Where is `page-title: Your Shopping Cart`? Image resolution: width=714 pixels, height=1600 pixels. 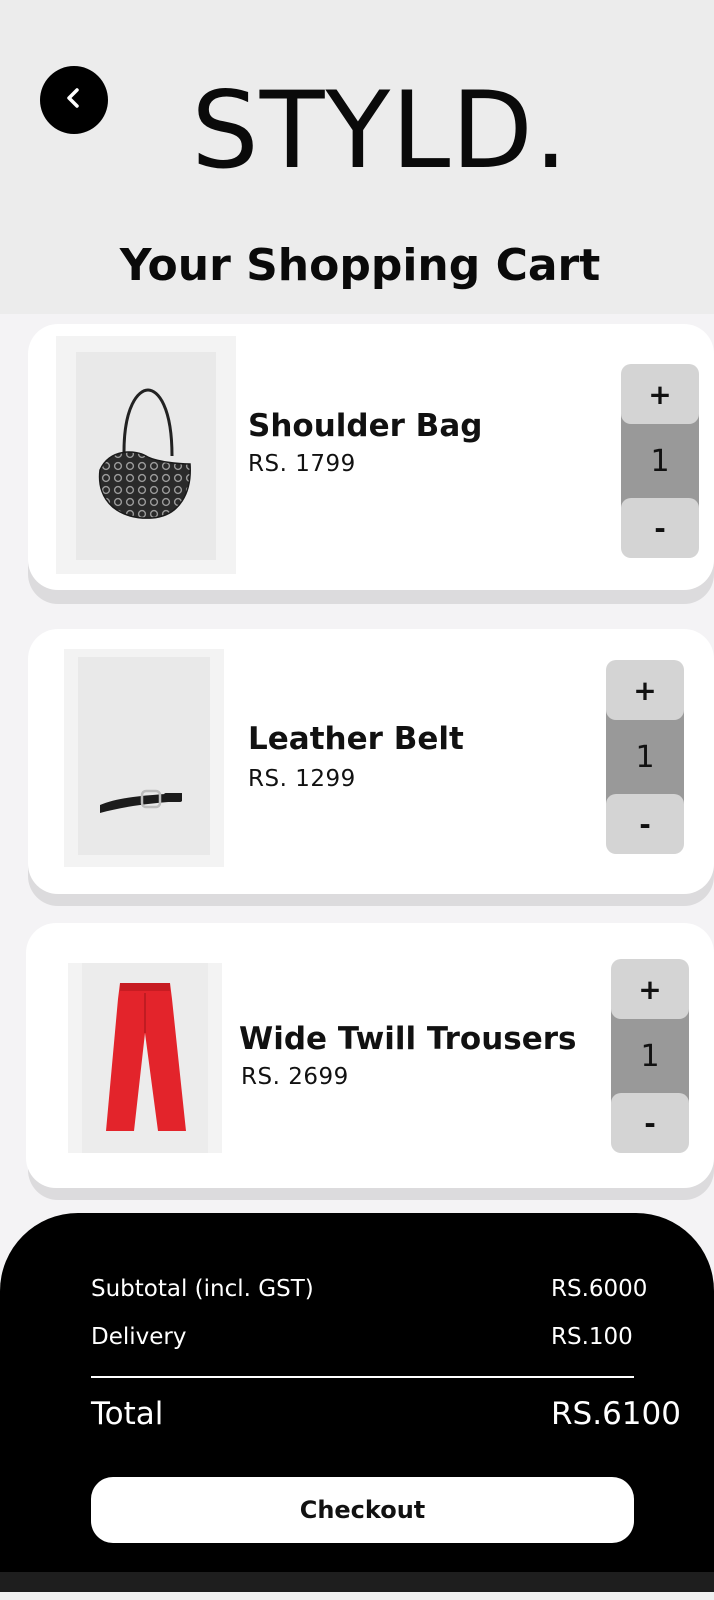
page-title: Your Shopping Cart is located at coordinates (360, 265).